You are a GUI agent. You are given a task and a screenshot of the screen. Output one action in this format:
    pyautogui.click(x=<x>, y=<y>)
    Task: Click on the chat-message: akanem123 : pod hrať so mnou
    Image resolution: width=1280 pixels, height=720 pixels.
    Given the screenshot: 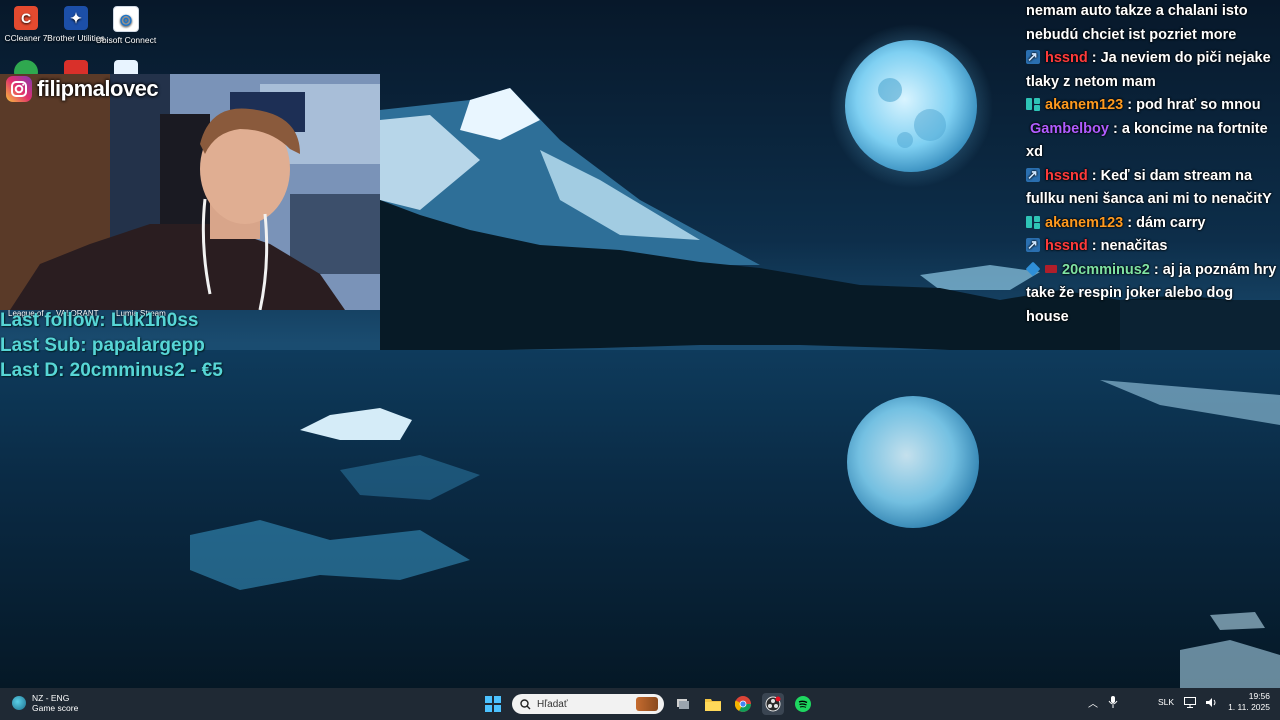 What is the action you would take?
    pyautogui.click(x=1152, y=106)
    